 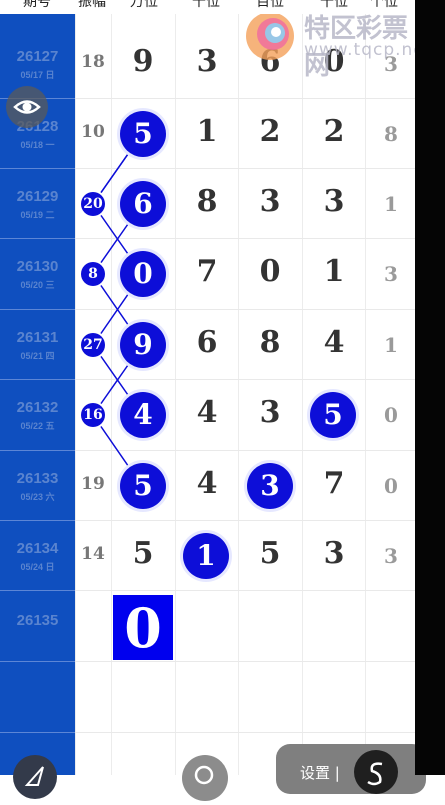 I want to click on header-ten-thousands: 万位, so click(x=144, y=5).